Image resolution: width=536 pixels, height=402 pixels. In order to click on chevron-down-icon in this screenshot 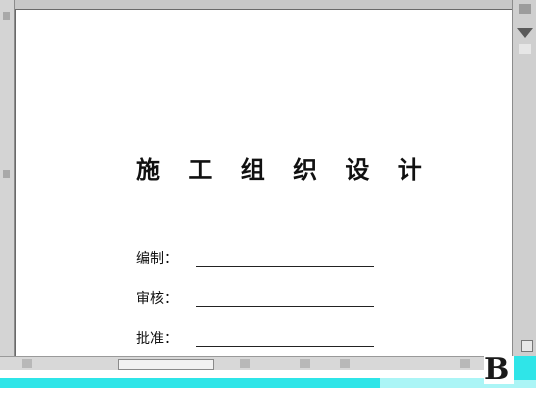, I will do `click(525, 33)`.